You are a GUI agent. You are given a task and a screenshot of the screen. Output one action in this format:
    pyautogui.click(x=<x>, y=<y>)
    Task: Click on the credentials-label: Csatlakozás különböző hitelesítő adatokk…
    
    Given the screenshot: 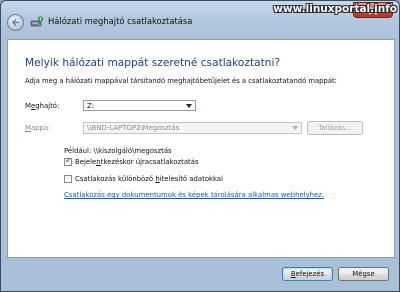 What is the action you would take?
    pyautogui.click(x=149, y=179)
    